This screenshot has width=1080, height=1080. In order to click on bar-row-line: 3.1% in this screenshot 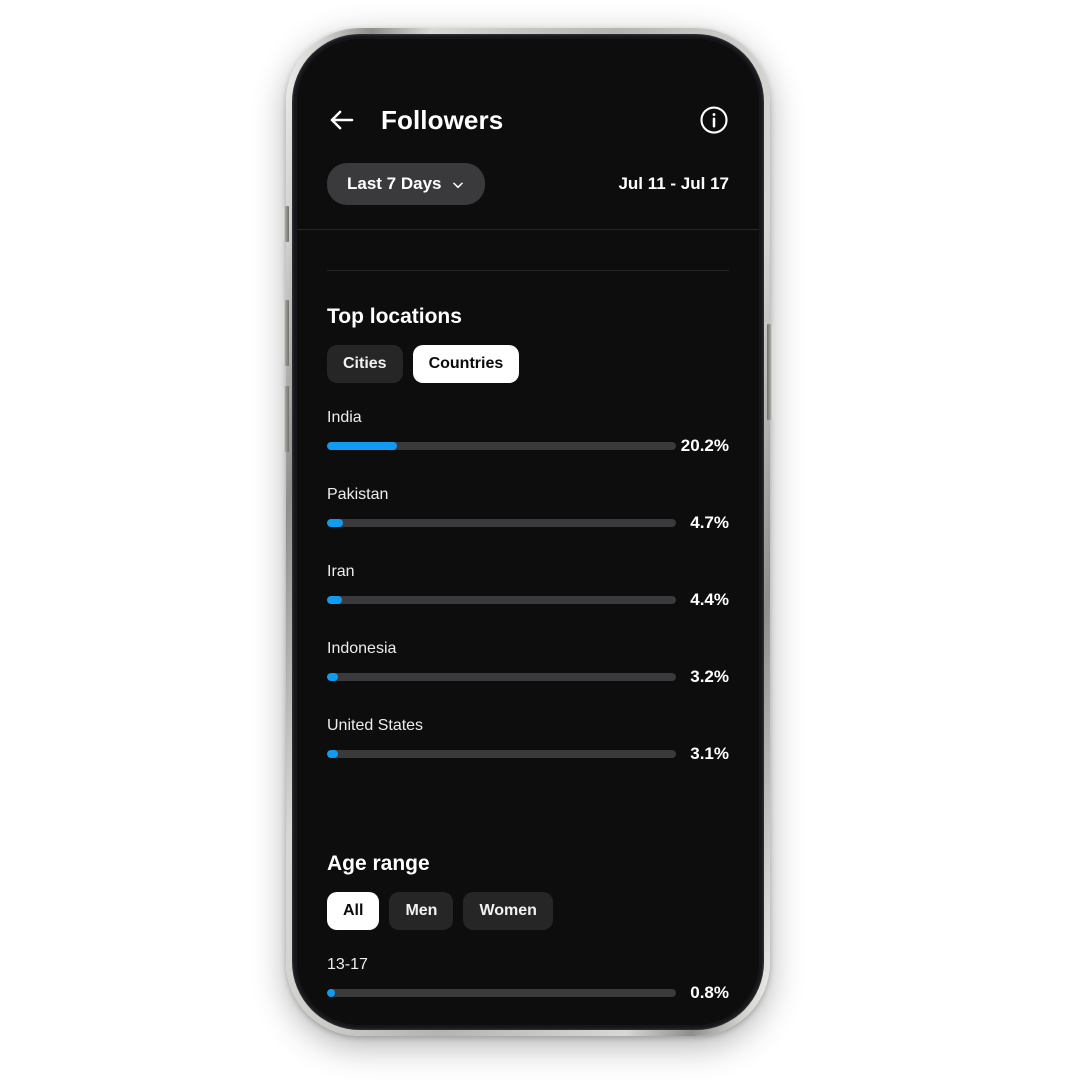, I will do `click(528, 754)`.